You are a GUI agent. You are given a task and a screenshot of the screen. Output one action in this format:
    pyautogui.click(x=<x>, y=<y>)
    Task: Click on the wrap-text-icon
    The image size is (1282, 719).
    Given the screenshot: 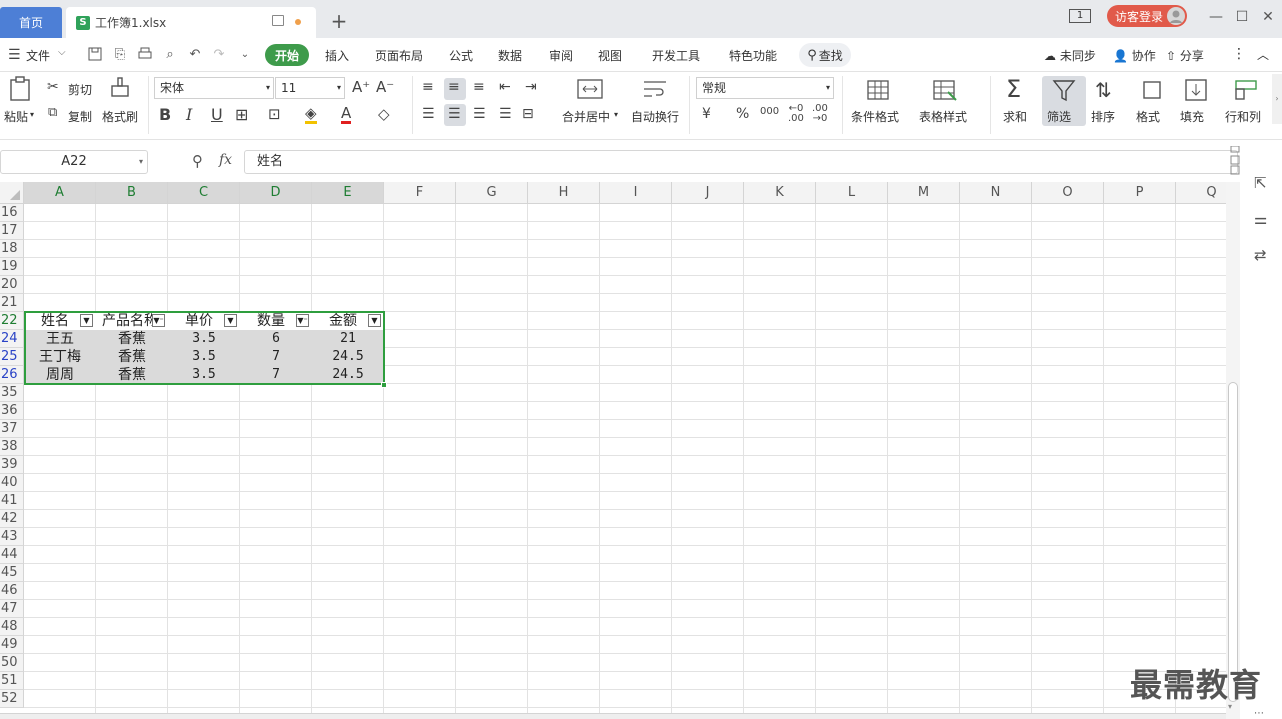 What is the action you would take?
    pyautogui.click(x=655, y=89)
    